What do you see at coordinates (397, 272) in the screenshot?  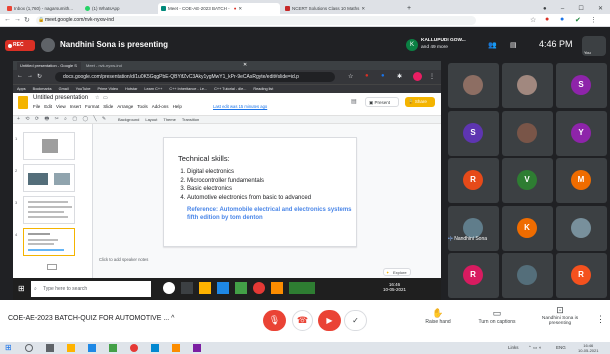 I see `explore-button: ✦ Explore` at bounding box center [397, 272].